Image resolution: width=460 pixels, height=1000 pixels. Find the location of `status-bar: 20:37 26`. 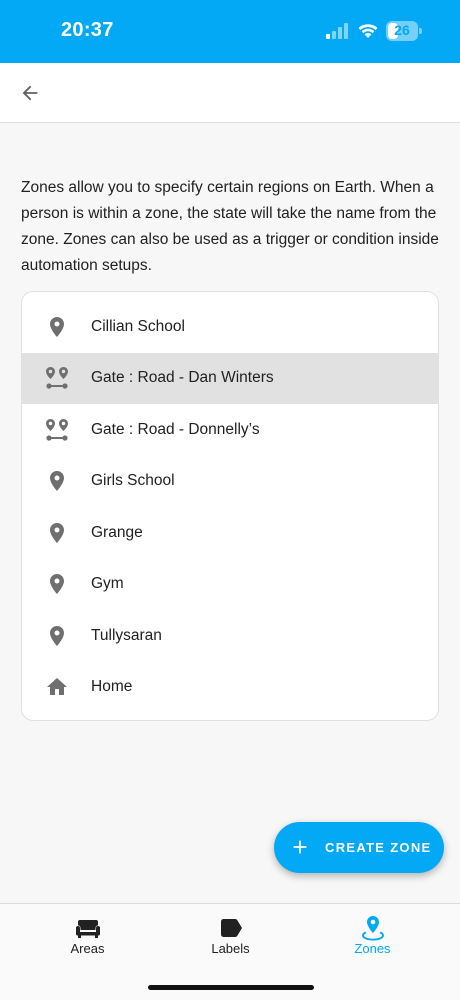

status-bar: 20:37 26 is located at coordinates (230, 31).